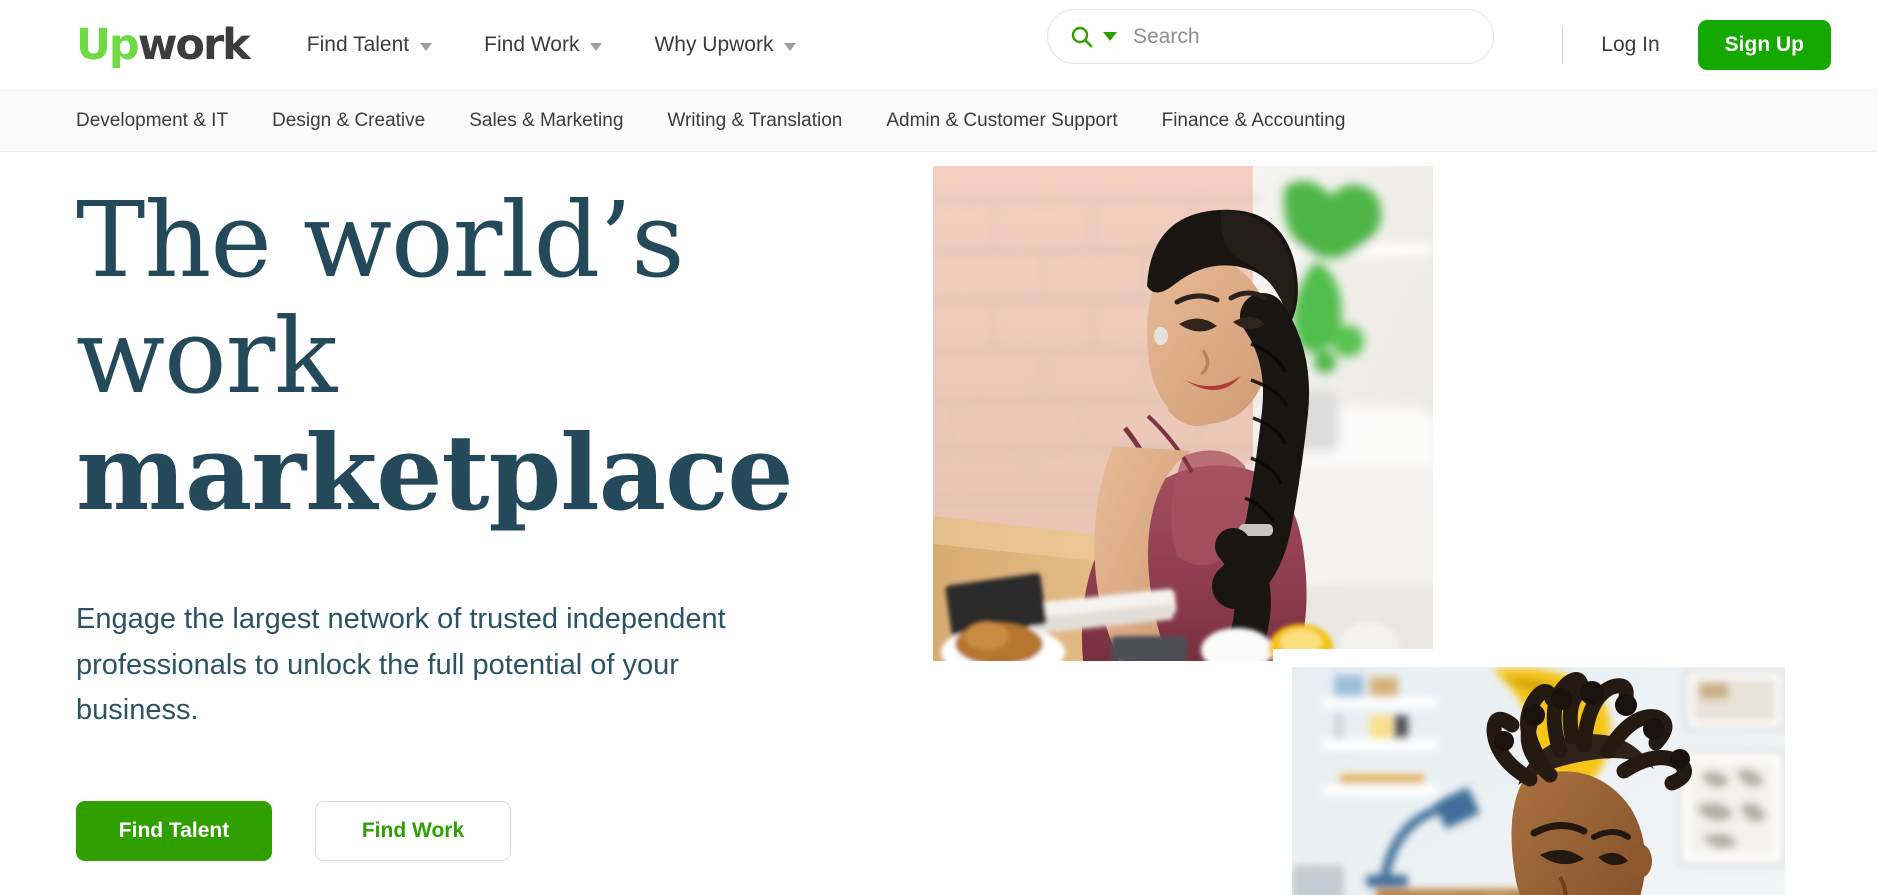 The height and width of the screenshot is (895, 1877). I want to click on nav-item-why-upwork: Why Upwork, so click(725, 45).